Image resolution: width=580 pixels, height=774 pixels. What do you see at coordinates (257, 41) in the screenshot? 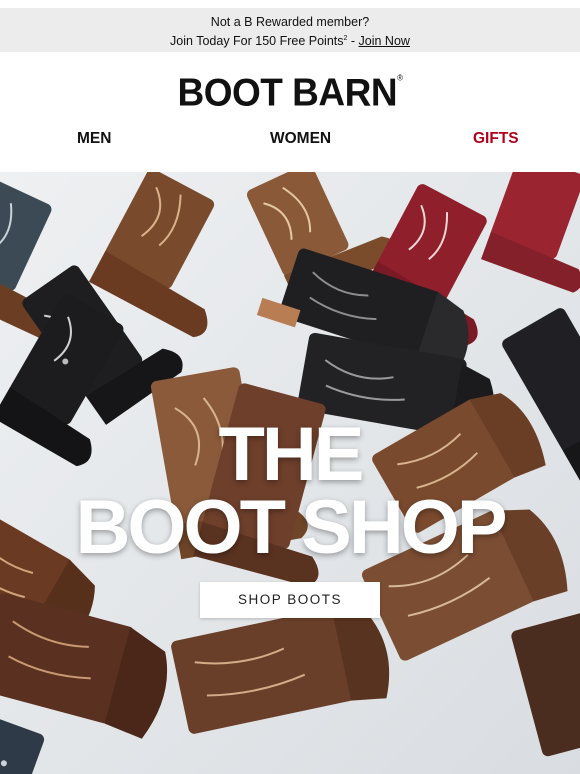
I see `promo-offer-text: Join Today For 150 Free Points` at bounding box center [257, 41].